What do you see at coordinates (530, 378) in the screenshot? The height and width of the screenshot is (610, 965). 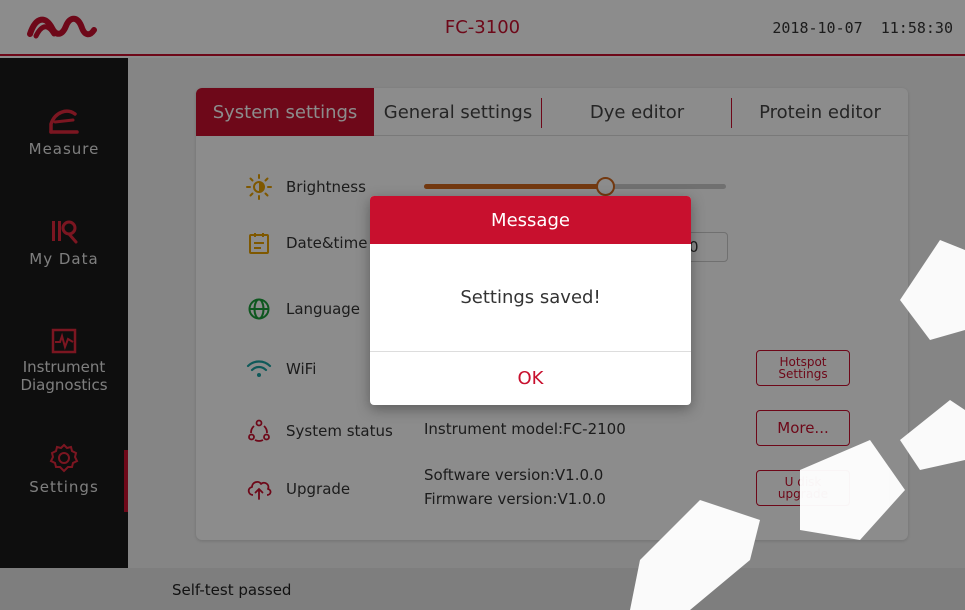 I see `ok-button: OK` at bounding box center [530, 378].